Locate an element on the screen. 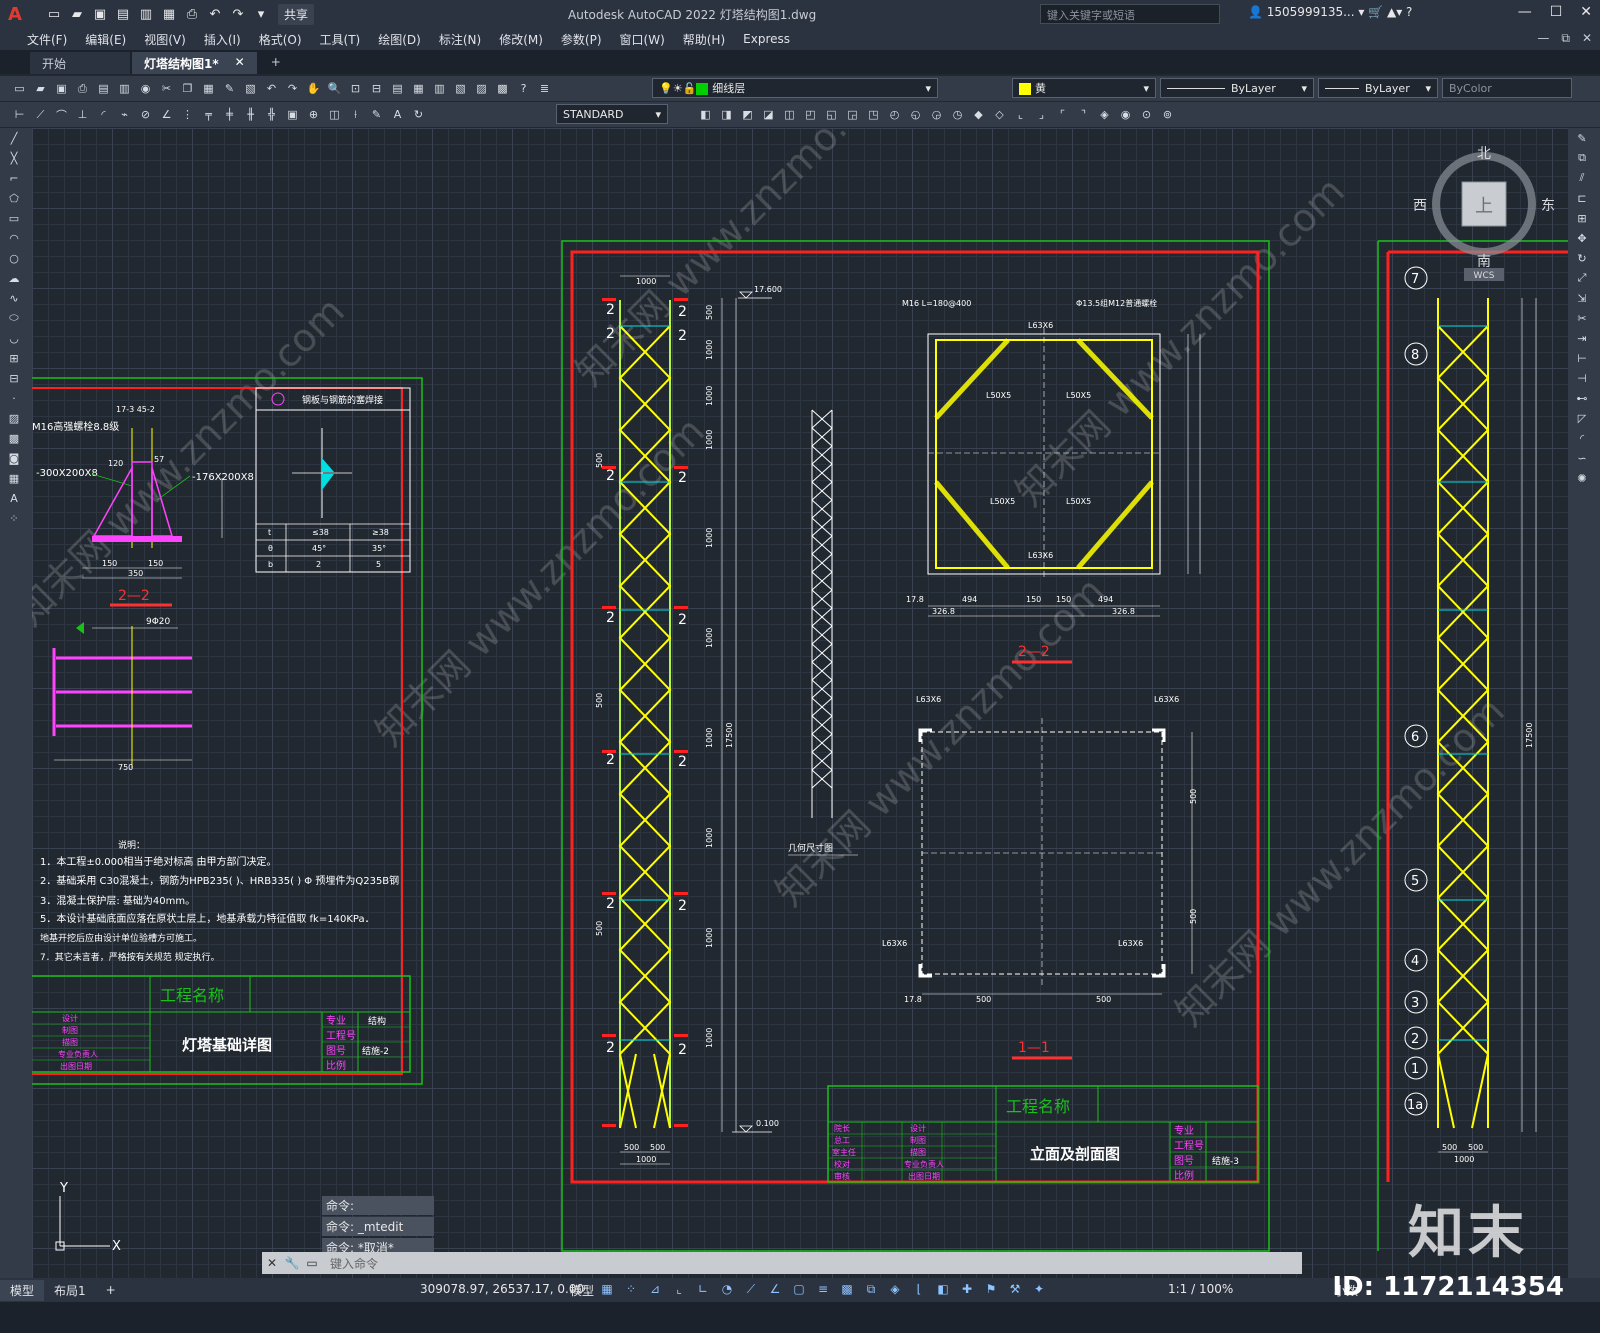 The width and height of the screenshot is (1600, 1333). dynamic-ucs-icon: ⌊ is located at coordinates (919, 1289).